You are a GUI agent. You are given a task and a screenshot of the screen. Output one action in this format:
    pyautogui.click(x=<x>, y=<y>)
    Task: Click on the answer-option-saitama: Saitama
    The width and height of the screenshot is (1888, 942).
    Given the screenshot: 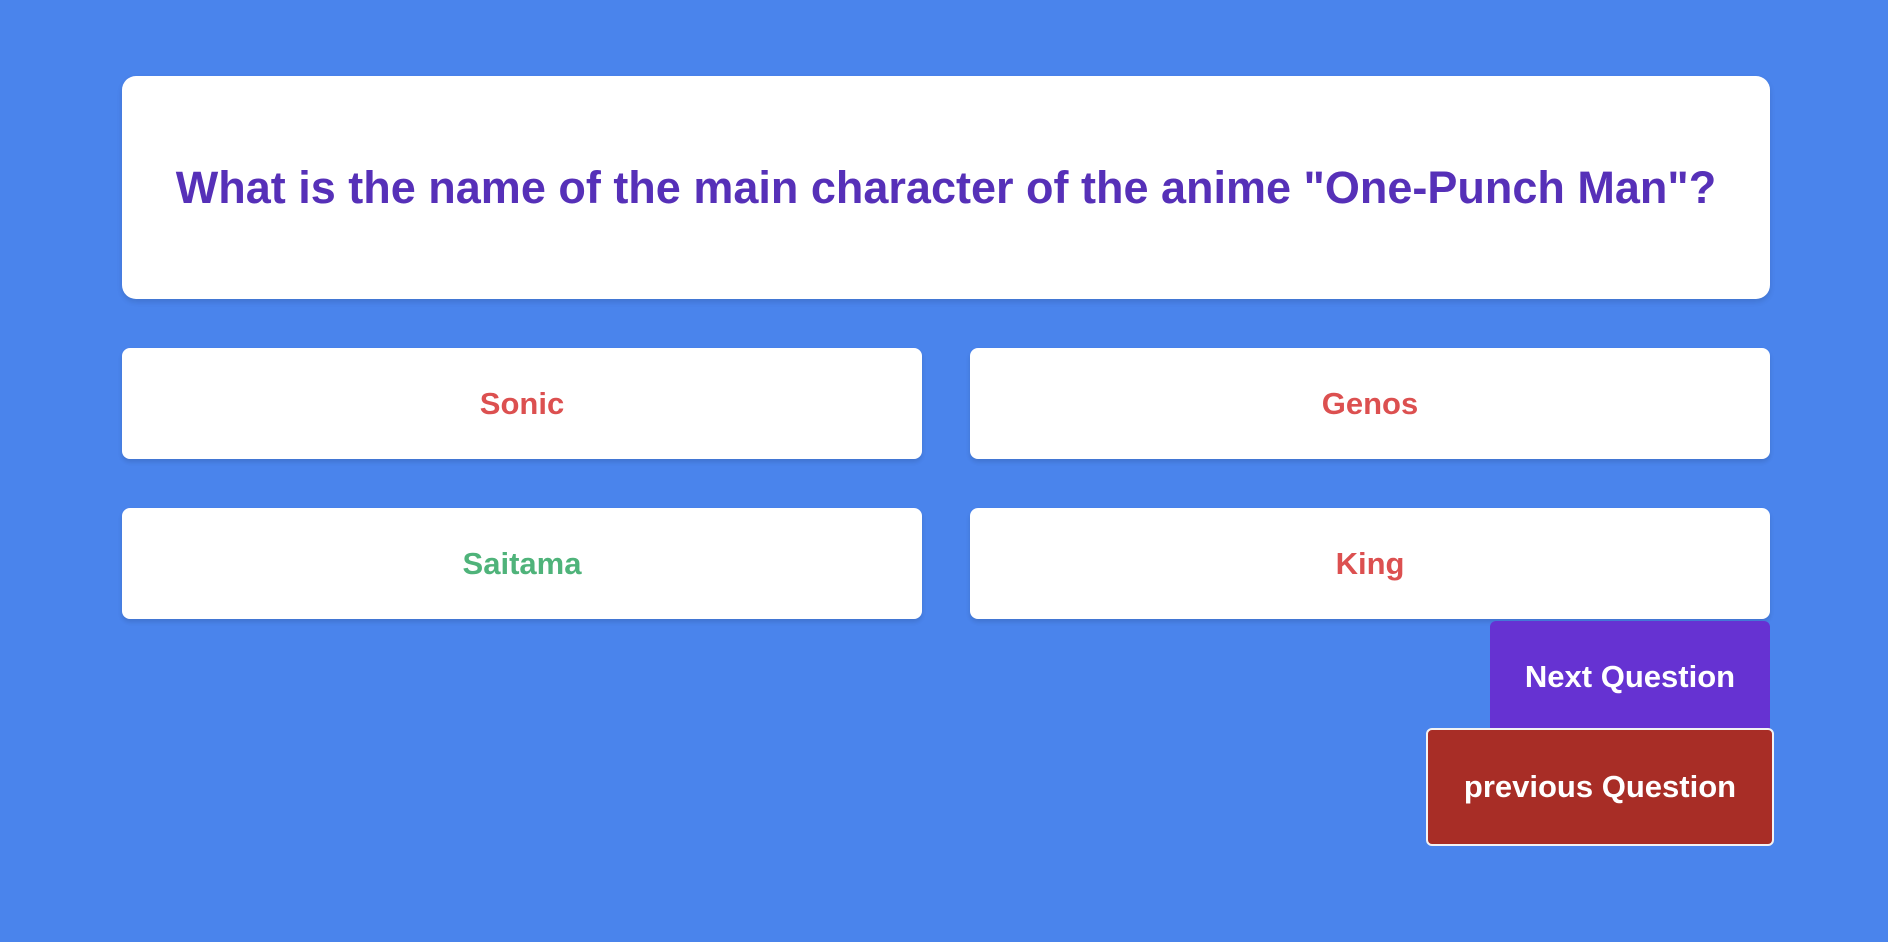 What is the action you would take?
    pyautogui.click(x=522, y=563)
    